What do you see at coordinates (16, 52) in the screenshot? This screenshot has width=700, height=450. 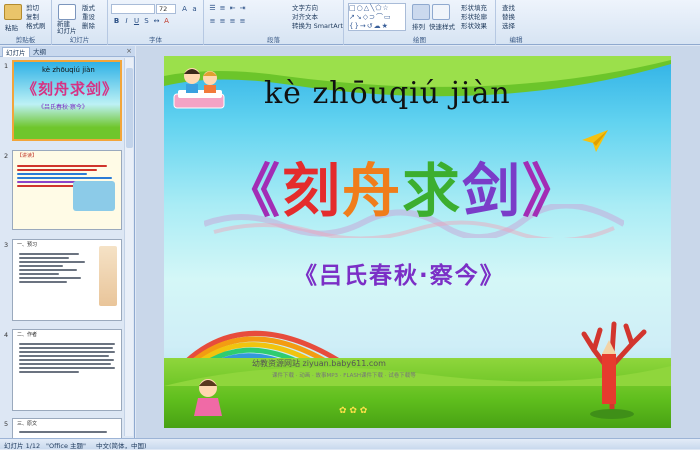 I see `tab-slides: 幻灯片` at bounding box center [16, 52].